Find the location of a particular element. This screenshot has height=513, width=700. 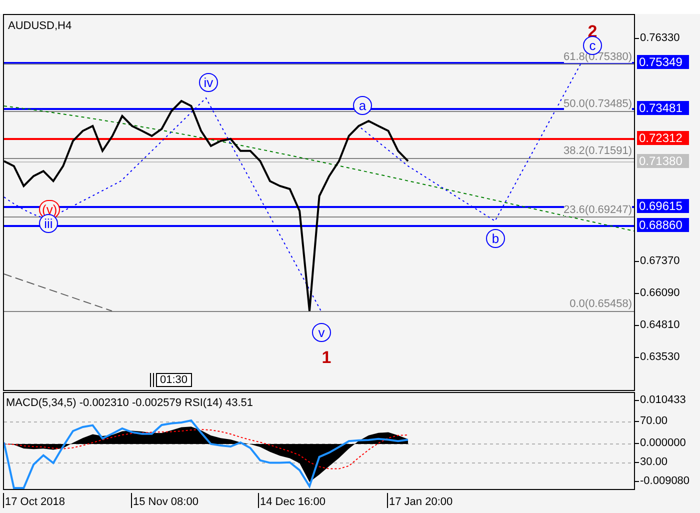

fib-level-label: 61.8(0.75380) is located at coordinates (598, 56).